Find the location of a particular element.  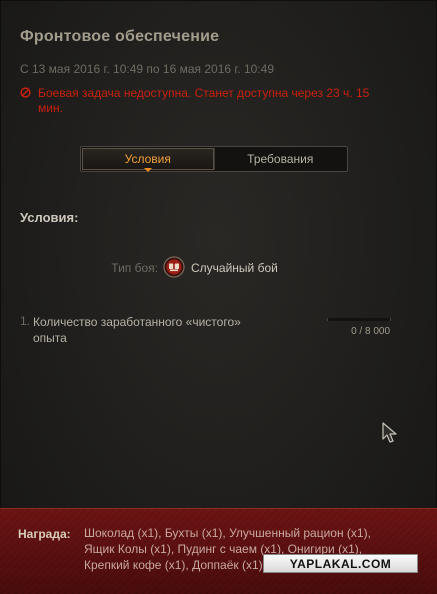

task-number: 1. is located at coordinates (25, 321).